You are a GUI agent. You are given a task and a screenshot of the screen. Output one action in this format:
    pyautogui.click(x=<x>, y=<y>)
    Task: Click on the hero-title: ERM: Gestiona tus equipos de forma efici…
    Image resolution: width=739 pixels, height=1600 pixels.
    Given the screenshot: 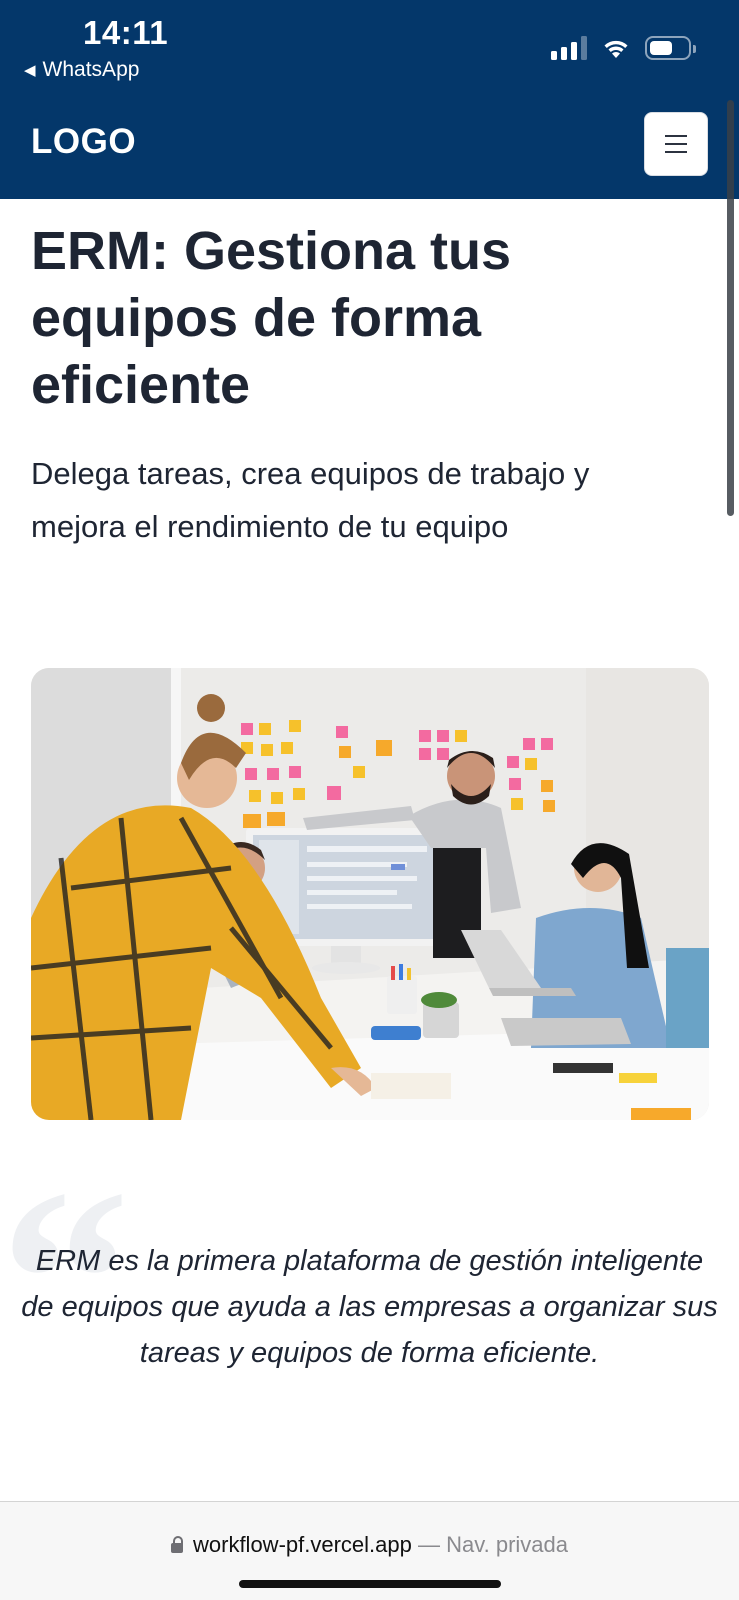 What is the action you would take?
    pyautogui.click(x=271, y=318)
    